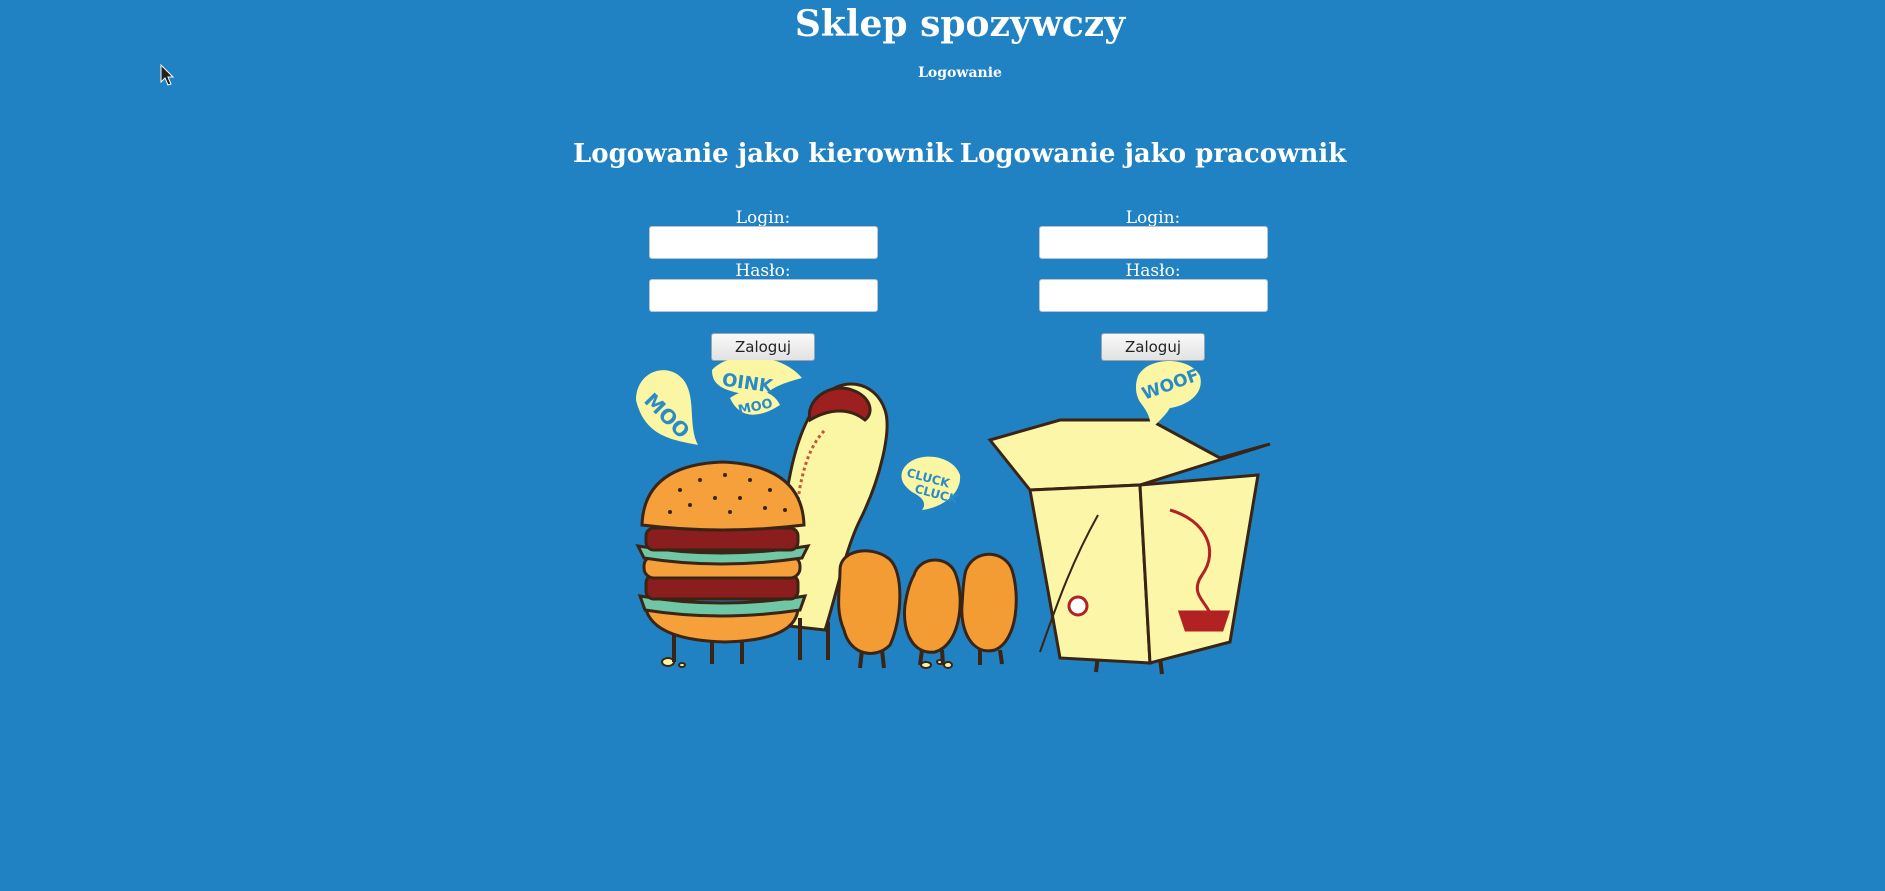 This screenshot has height=891, width=1885. Describe the element at coordinates (807, 663) in the screenshot. I see `crumbs-decoration` at that location.